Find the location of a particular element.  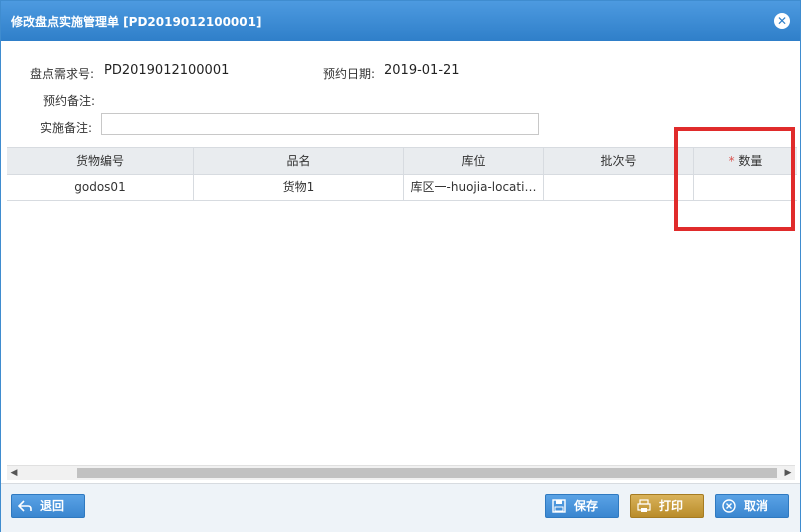

demand-no-value: PD2019012100001 is located at coordinates (167, 70).